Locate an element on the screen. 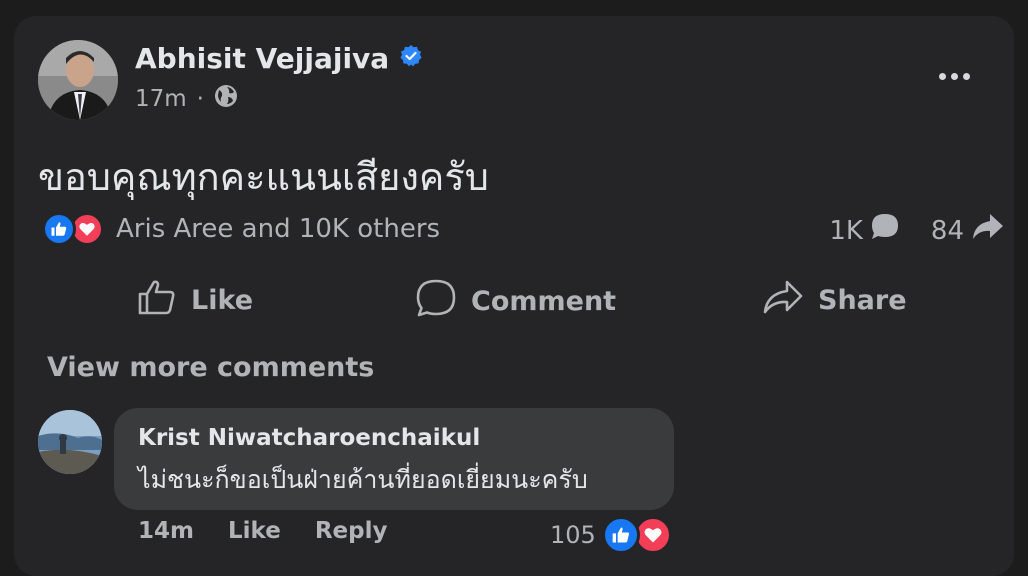 The height and width of the screenshot is (576, 1028). like-label: Like is located at coordinates (222, 300).